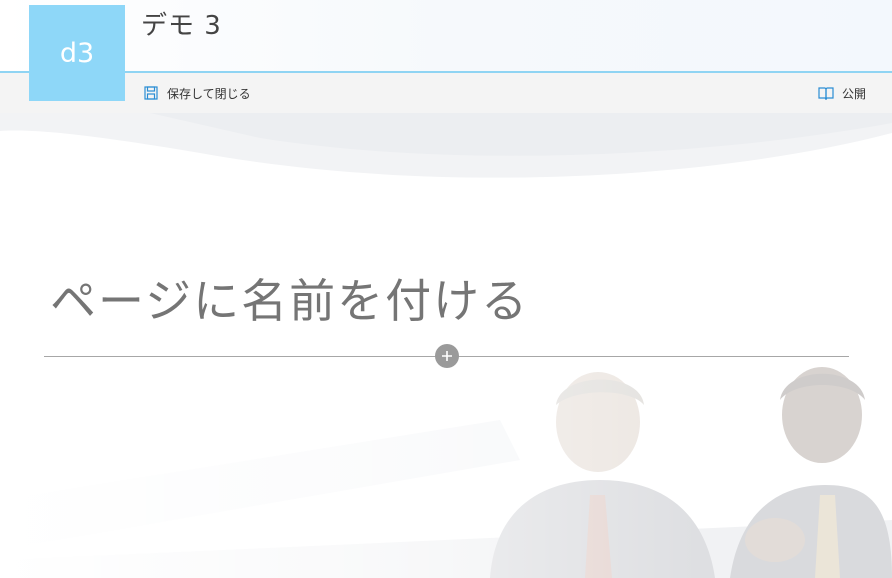  I want to click on site-logo: d3, so click(77, 53).